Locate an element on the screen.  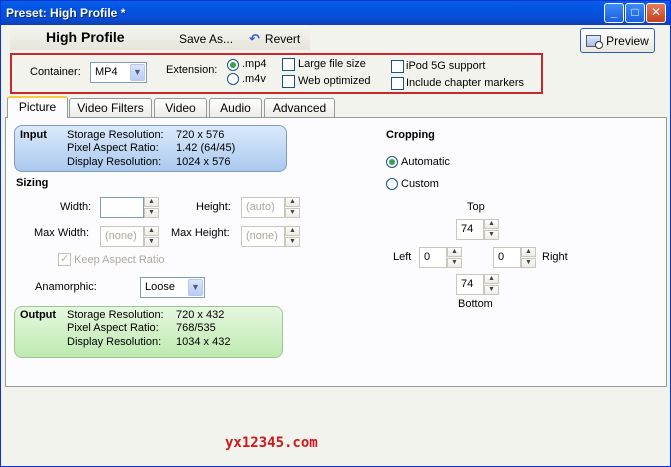
preview-icon is located at coordinates (595, 41).